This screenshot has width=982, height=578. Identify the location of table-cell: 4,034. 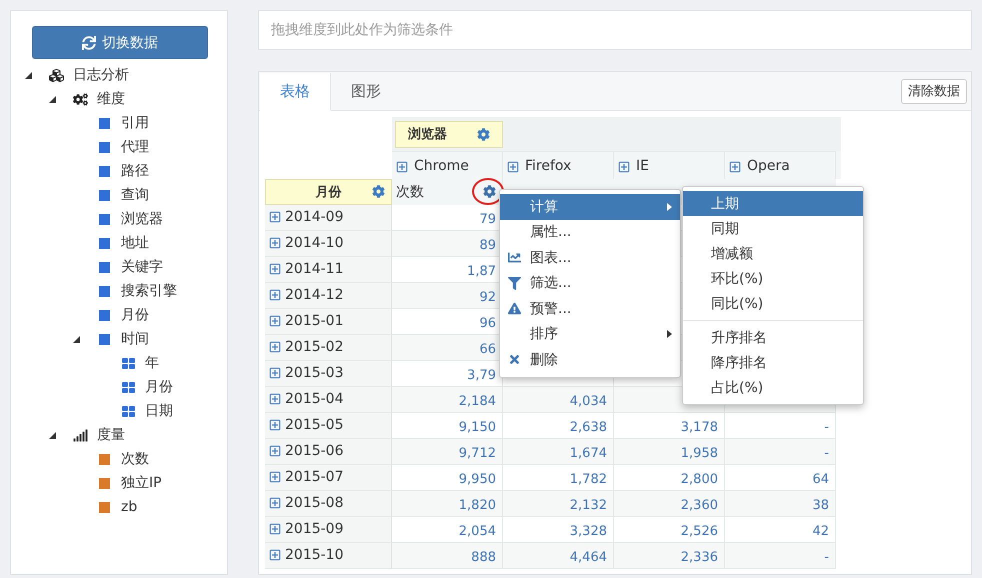
(558, 400).